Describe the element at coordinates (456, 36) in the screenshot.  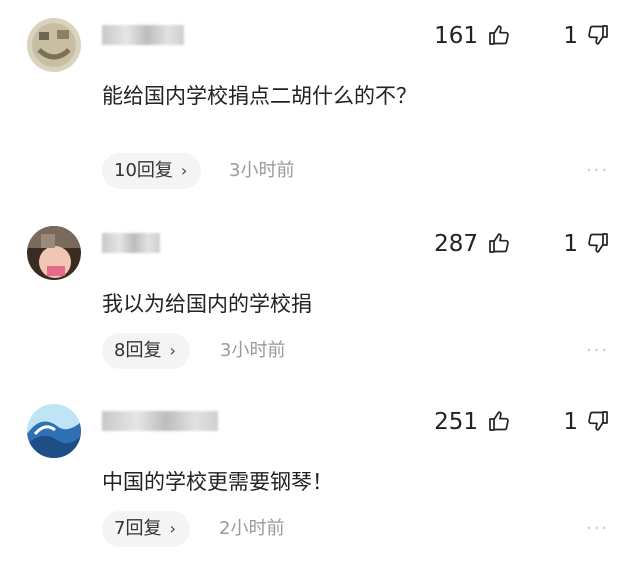
I see `like-count: 161` at that location.